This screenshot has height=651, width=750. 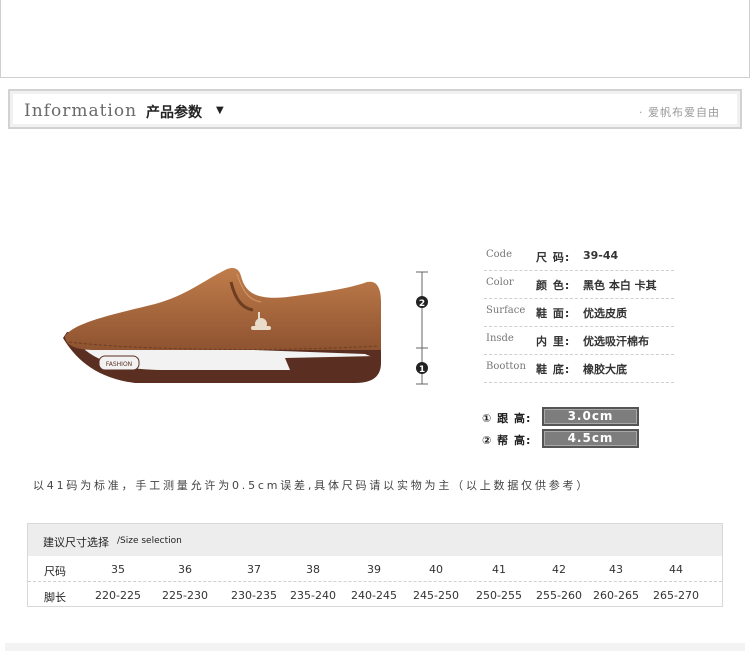 What do you see at coordinates (553, 257) in the screenshot?
I see `spec-key: 尺 码:` at bounding box center [553, 257].